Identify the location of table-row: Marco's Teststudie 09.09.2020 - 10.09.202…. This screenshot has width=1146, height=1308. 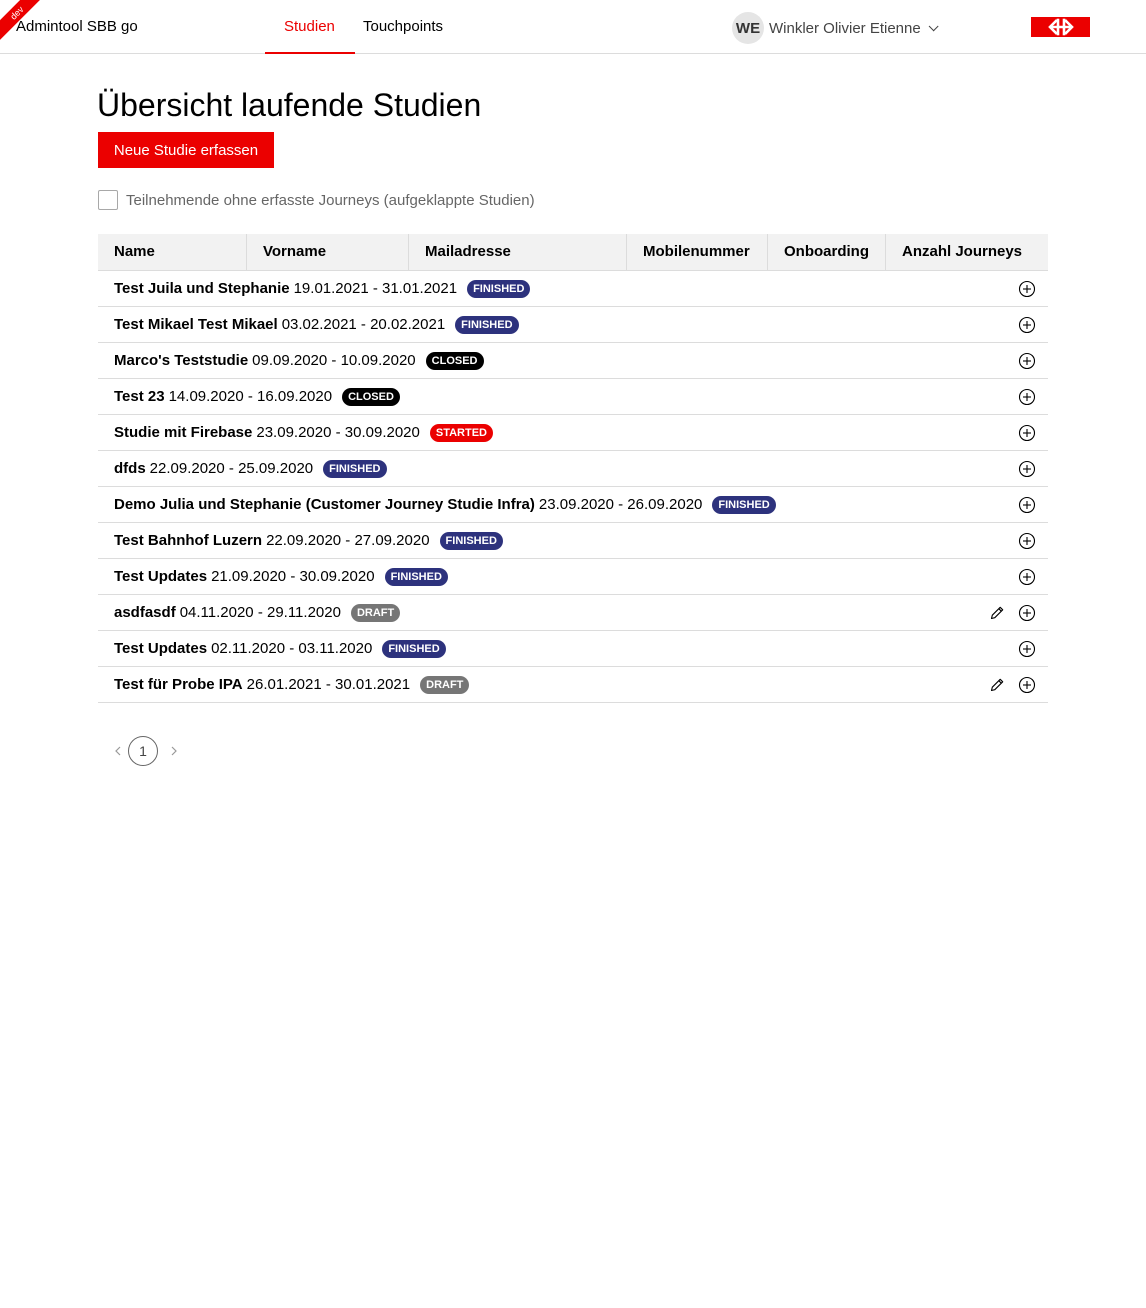
(573, 361).